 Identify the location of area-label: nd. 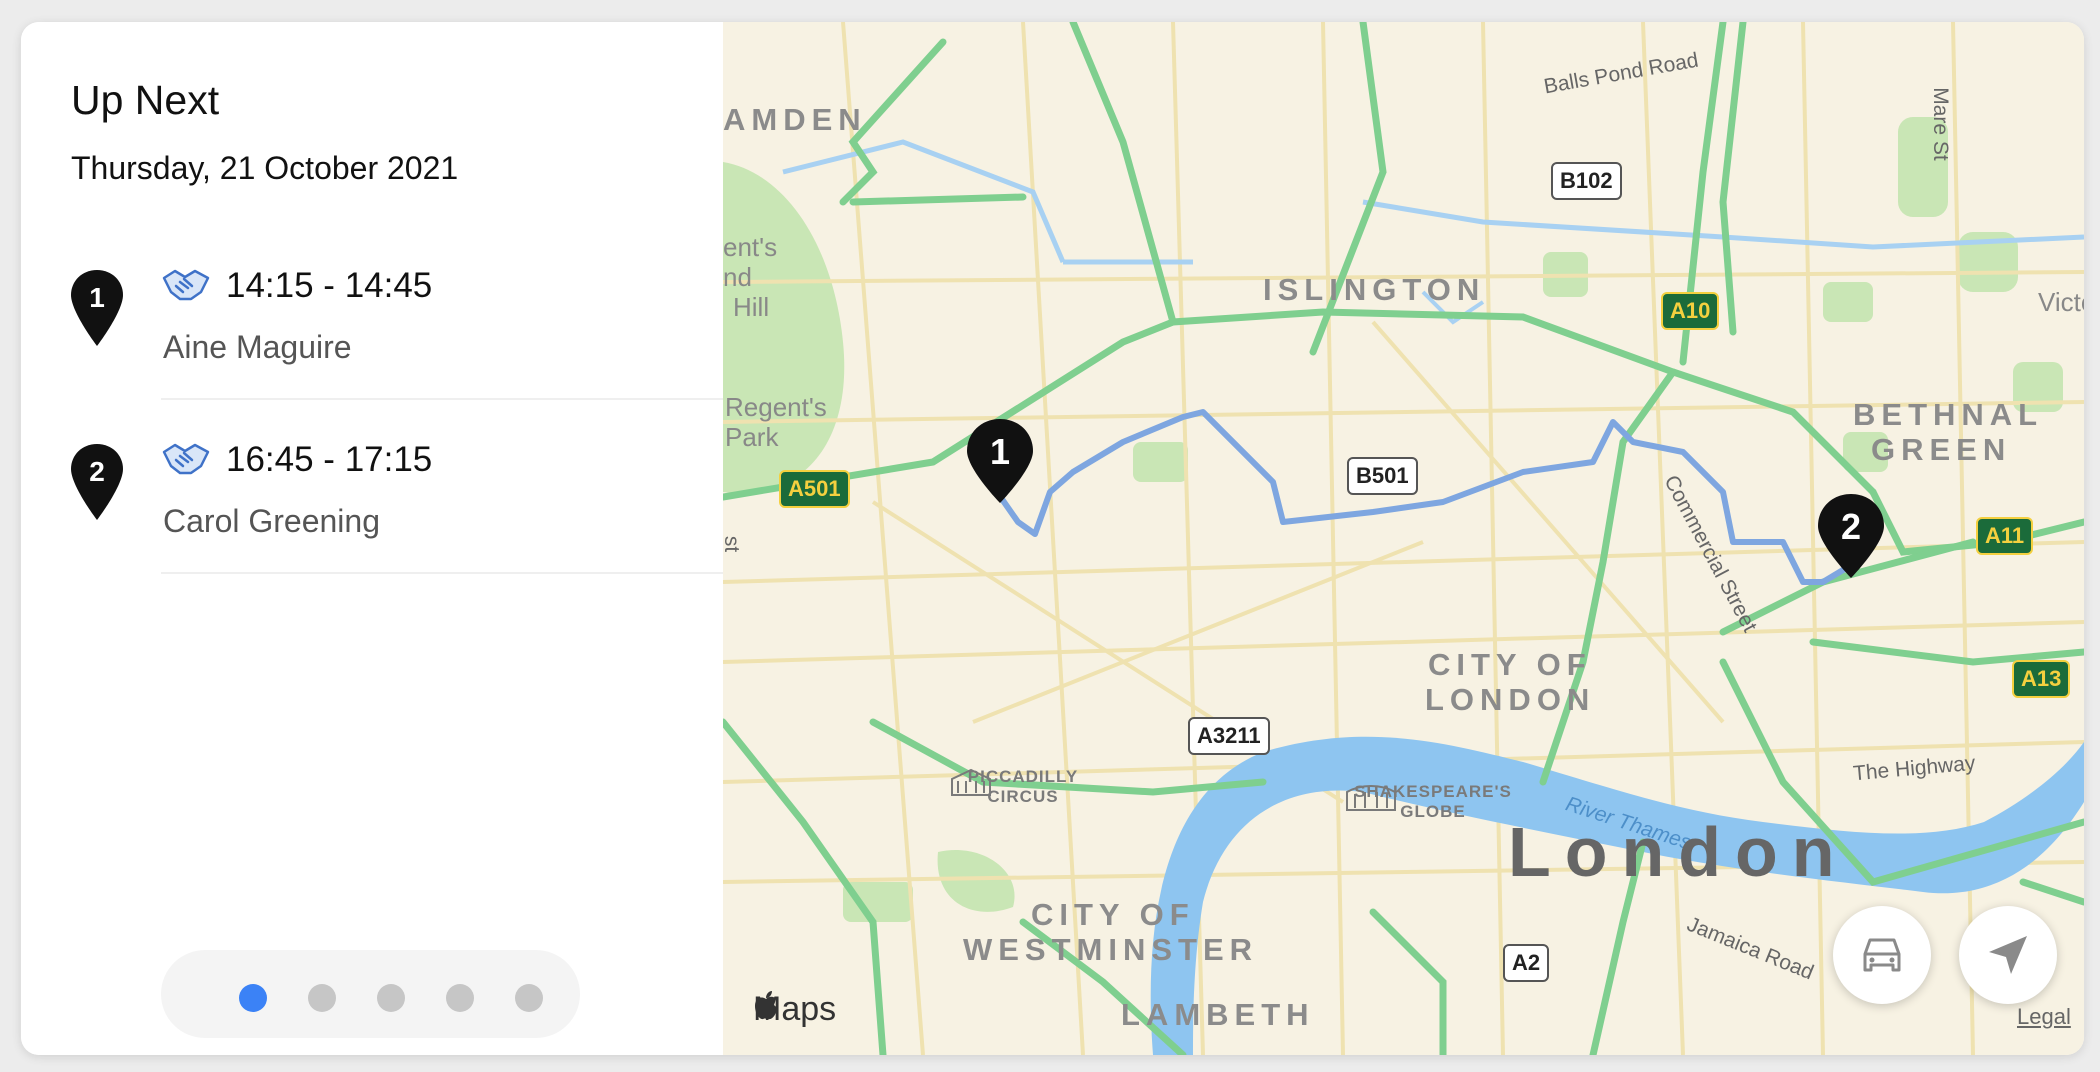
(737, 277).